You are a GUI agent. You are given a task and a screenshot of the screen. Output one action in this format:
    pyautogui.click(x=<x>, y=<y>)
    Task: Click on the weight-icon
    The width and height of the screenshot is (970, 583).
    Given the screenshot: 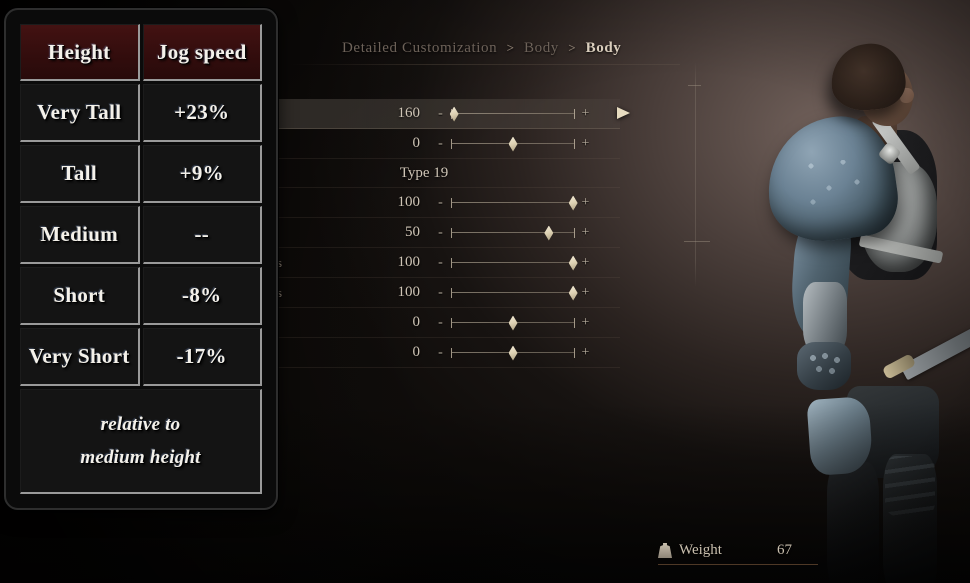 What is the action you would take?
    pyautogui.click(x=665, y=550)
    